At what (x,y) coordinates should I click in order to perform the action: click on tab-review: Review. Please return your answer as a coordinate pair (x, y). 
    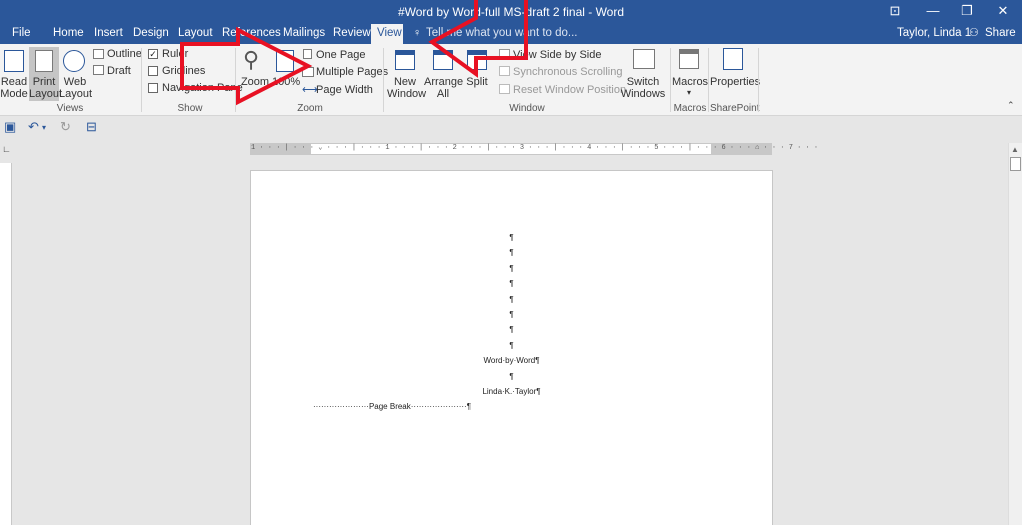
    Looking at the image, I should click on (352, 34).